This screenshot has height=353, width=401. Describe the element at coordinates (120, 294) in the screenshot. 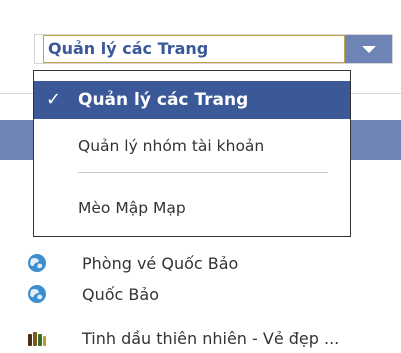

I see `page-label: Quốc Bảo` at that location.